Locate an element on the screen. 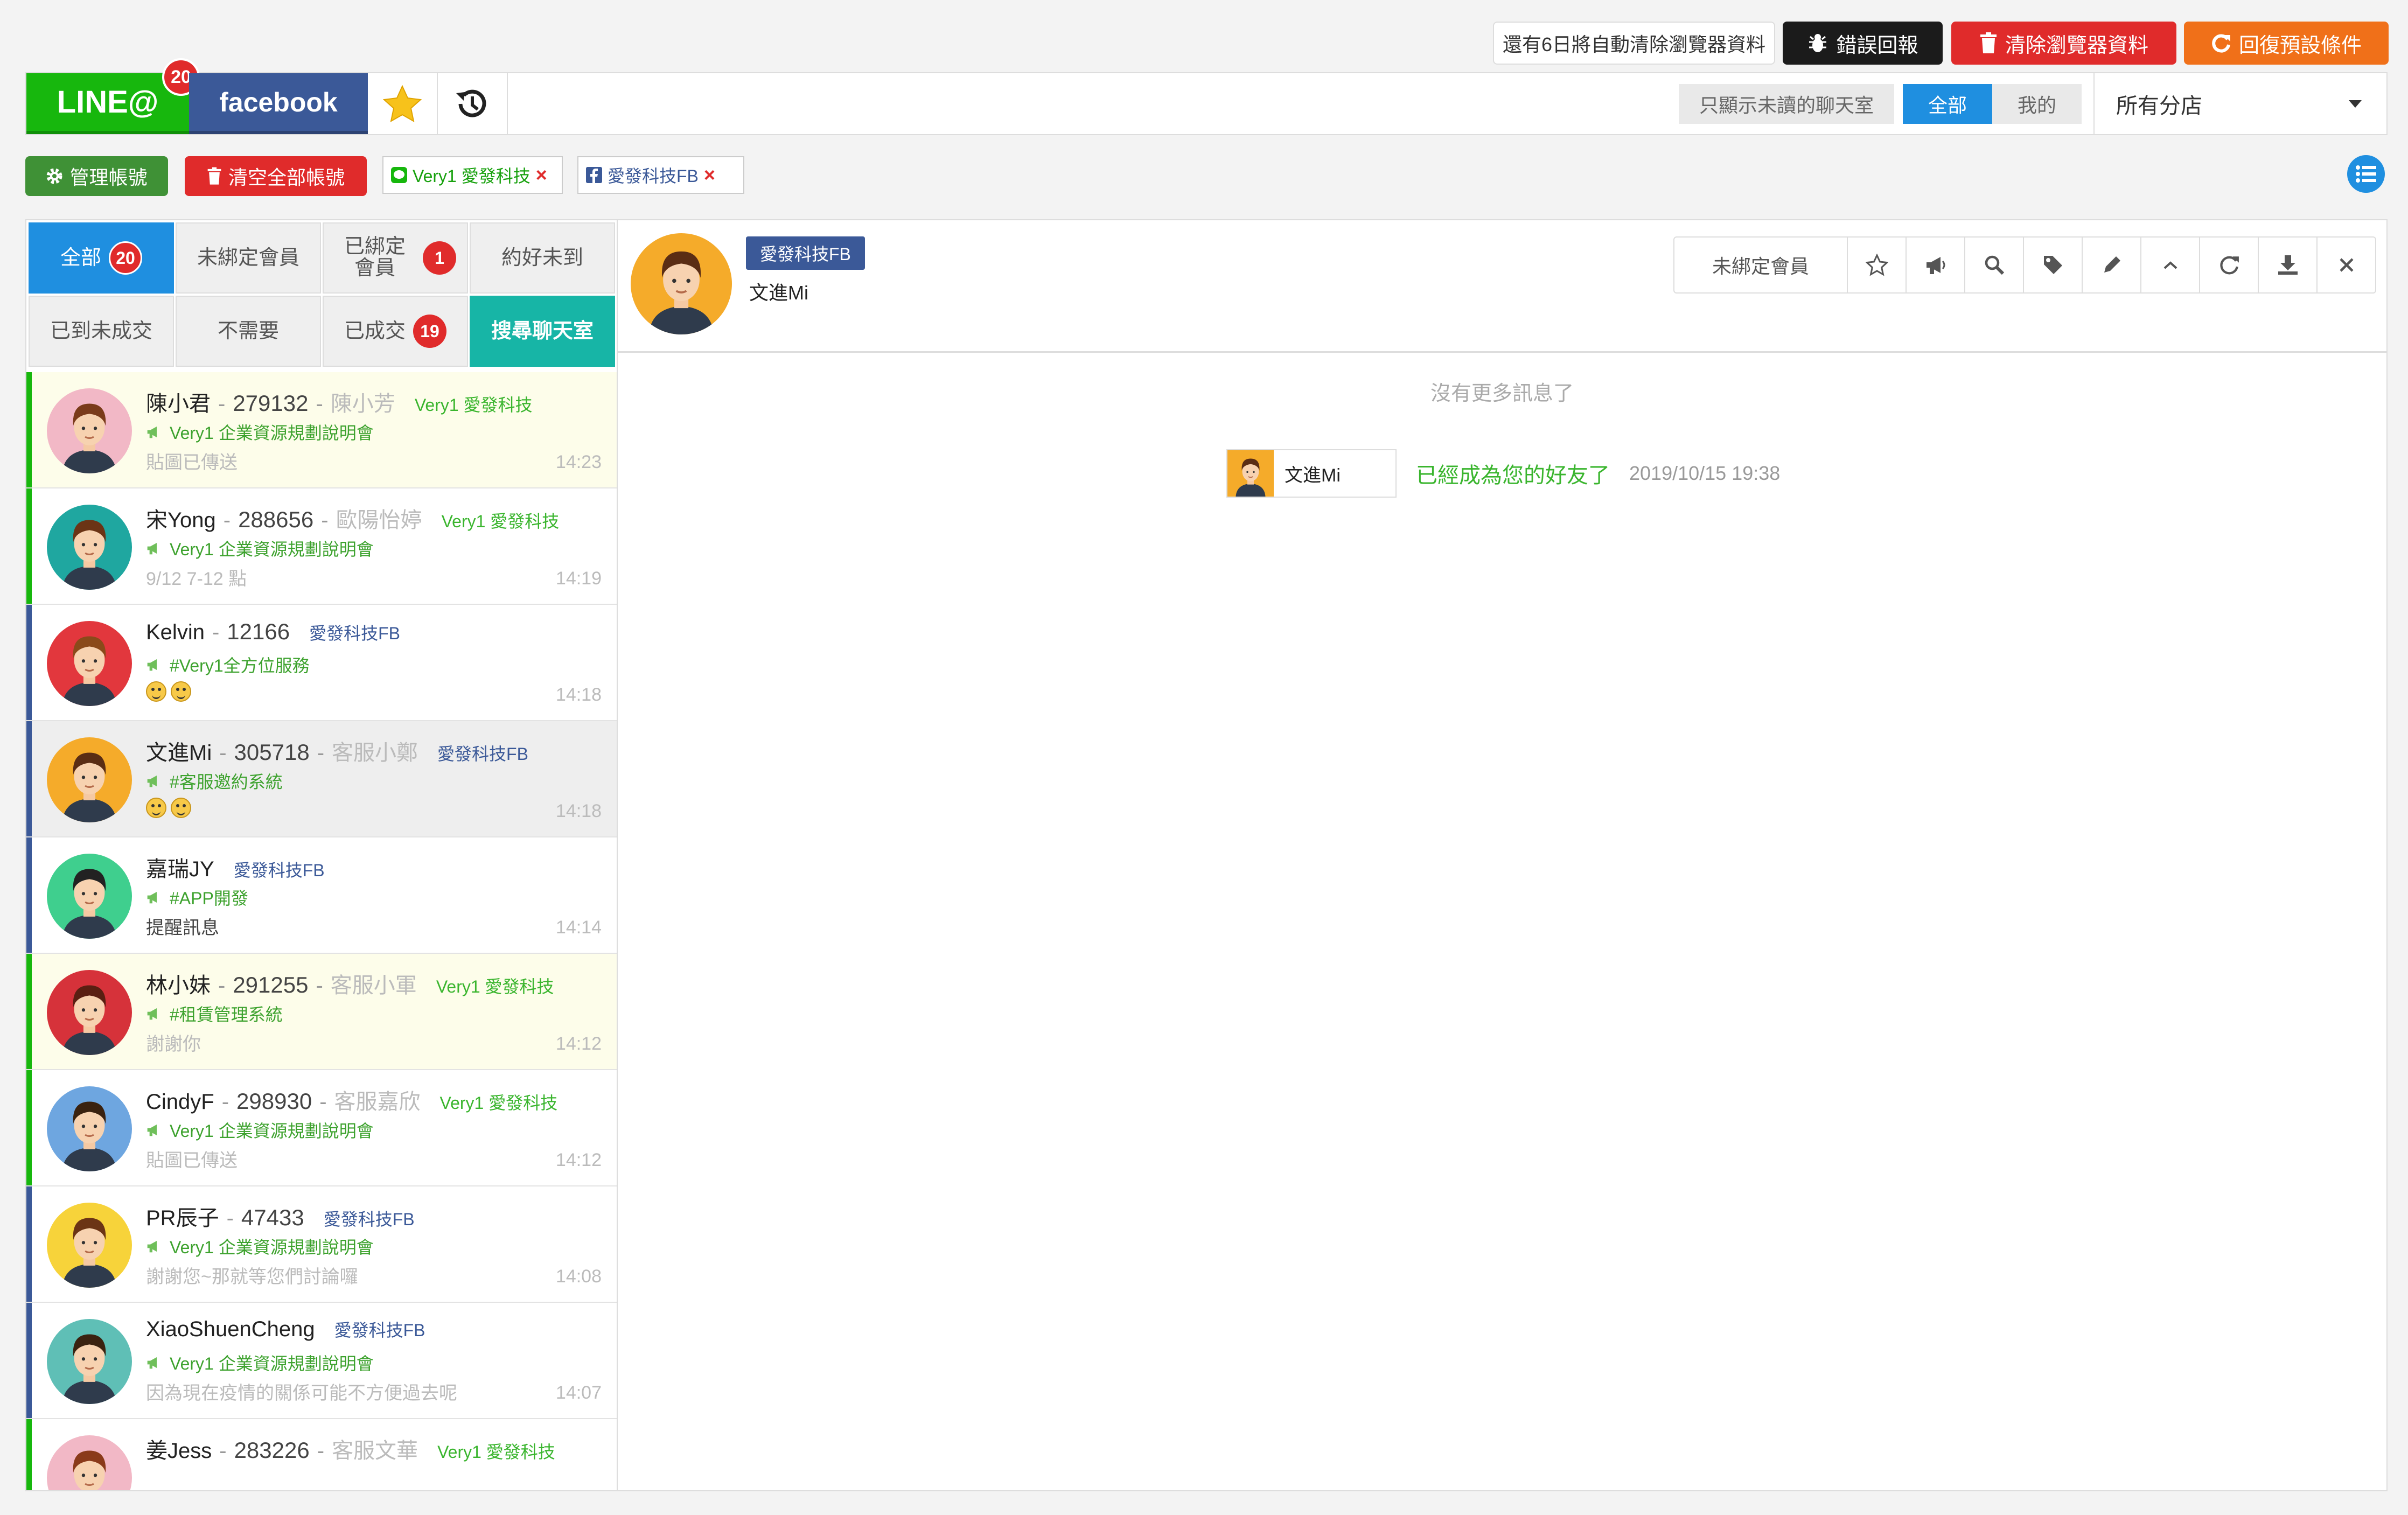 Image resolution: width=2408 pixels, height=1515 pixels. tag-icon is located at coordinates (2053, 265).